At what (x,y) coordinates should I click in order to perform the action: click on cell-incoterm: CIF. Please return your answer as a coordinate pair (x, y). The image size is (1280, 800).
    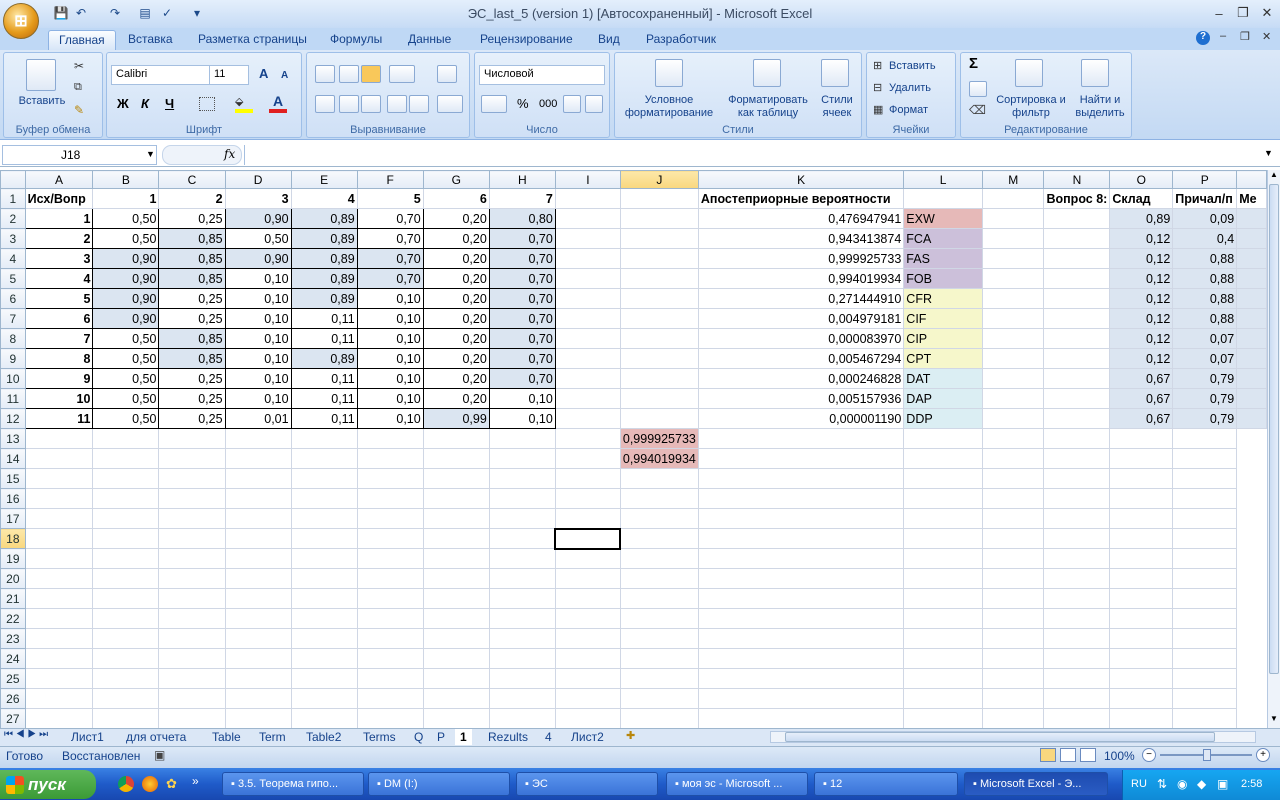
    Looking at the image, I should click on (943, 318).